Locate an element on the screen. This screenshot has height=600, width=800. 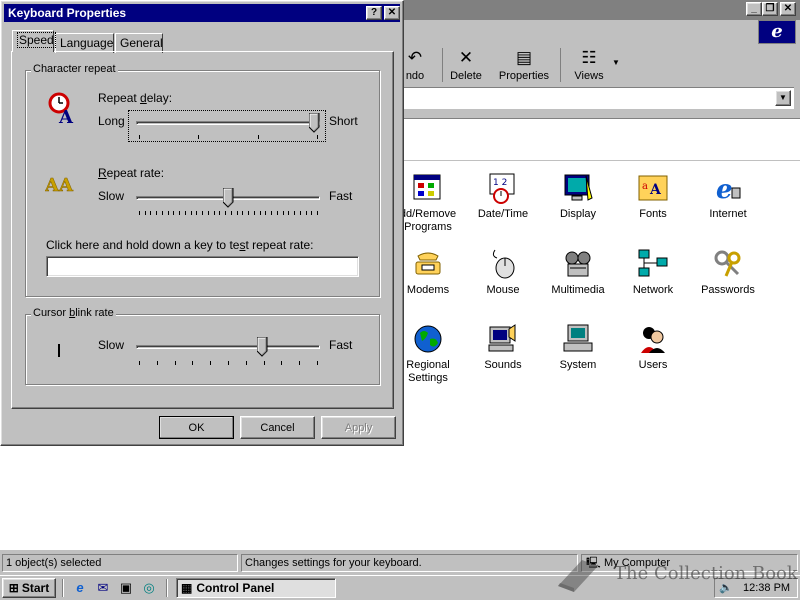
cp-item-system: System is located at coordinates (578, 347).